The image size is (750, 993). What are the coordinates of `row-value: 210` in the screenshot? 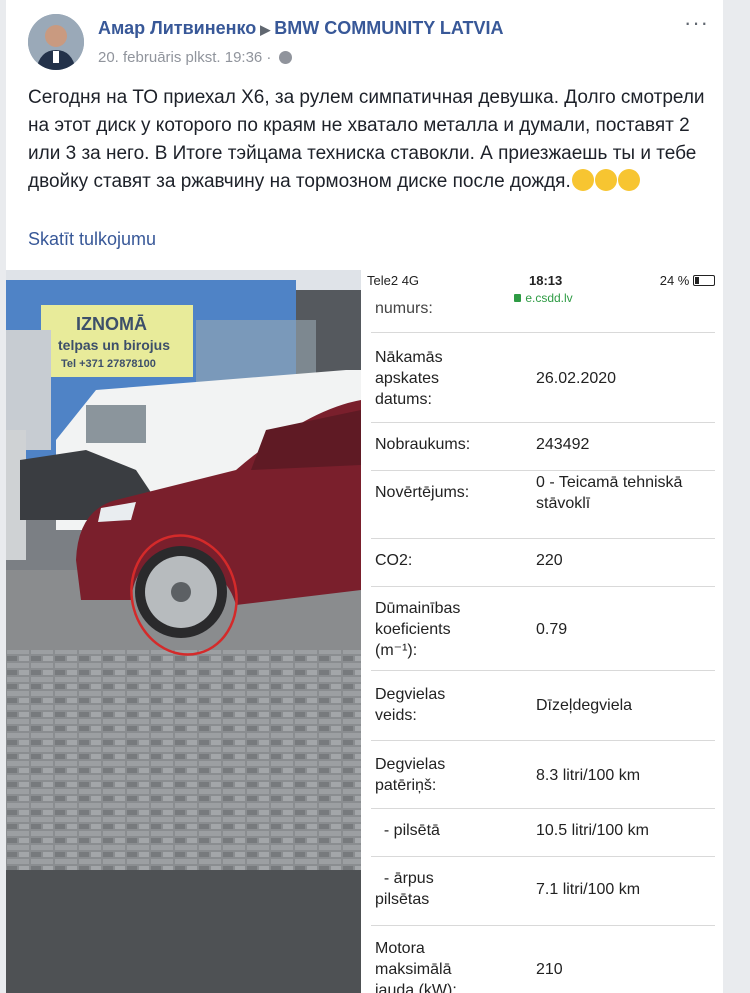 It's located at (549, 969).